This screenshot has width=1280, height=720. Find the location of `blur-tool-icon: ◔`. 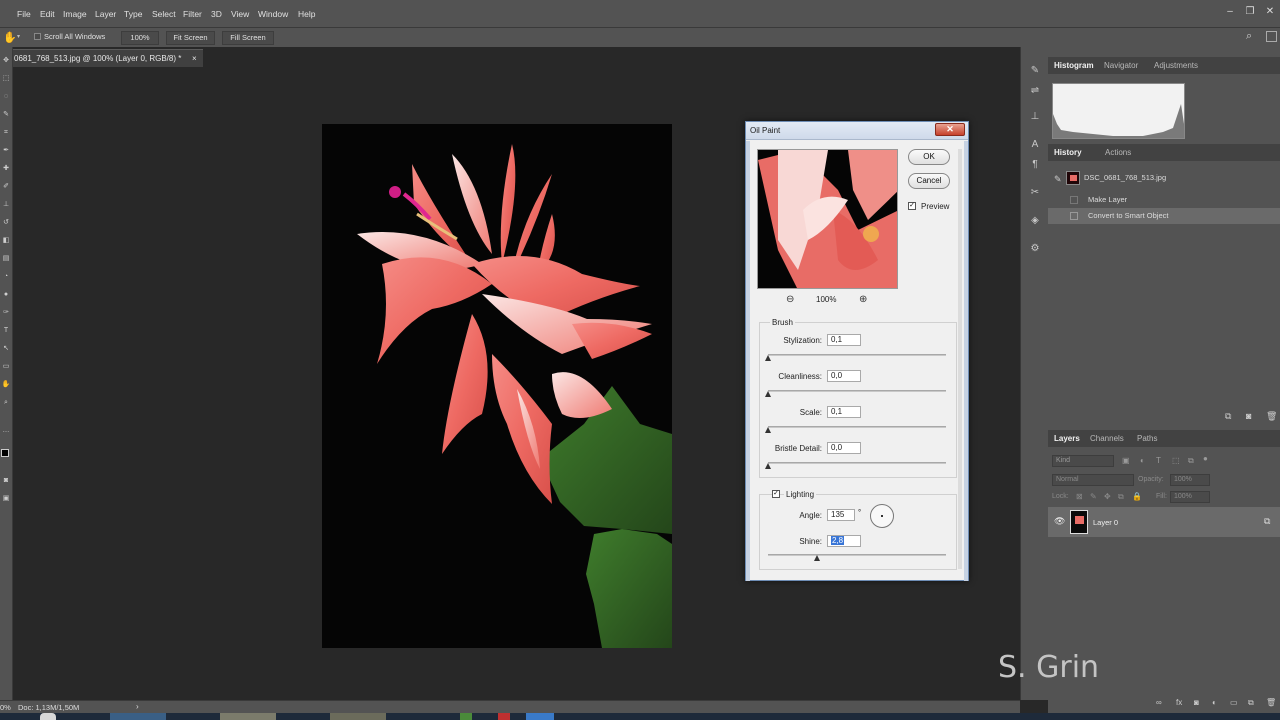

blur-tool-icon: ◔ is located at coordinates (6, 277).